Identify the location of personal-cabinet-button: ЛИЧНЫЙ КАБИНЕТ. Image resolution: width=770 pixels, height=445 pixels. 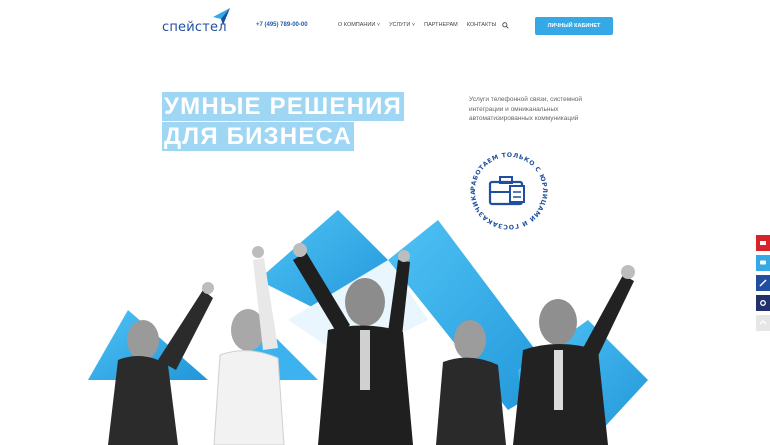
(574, 26).